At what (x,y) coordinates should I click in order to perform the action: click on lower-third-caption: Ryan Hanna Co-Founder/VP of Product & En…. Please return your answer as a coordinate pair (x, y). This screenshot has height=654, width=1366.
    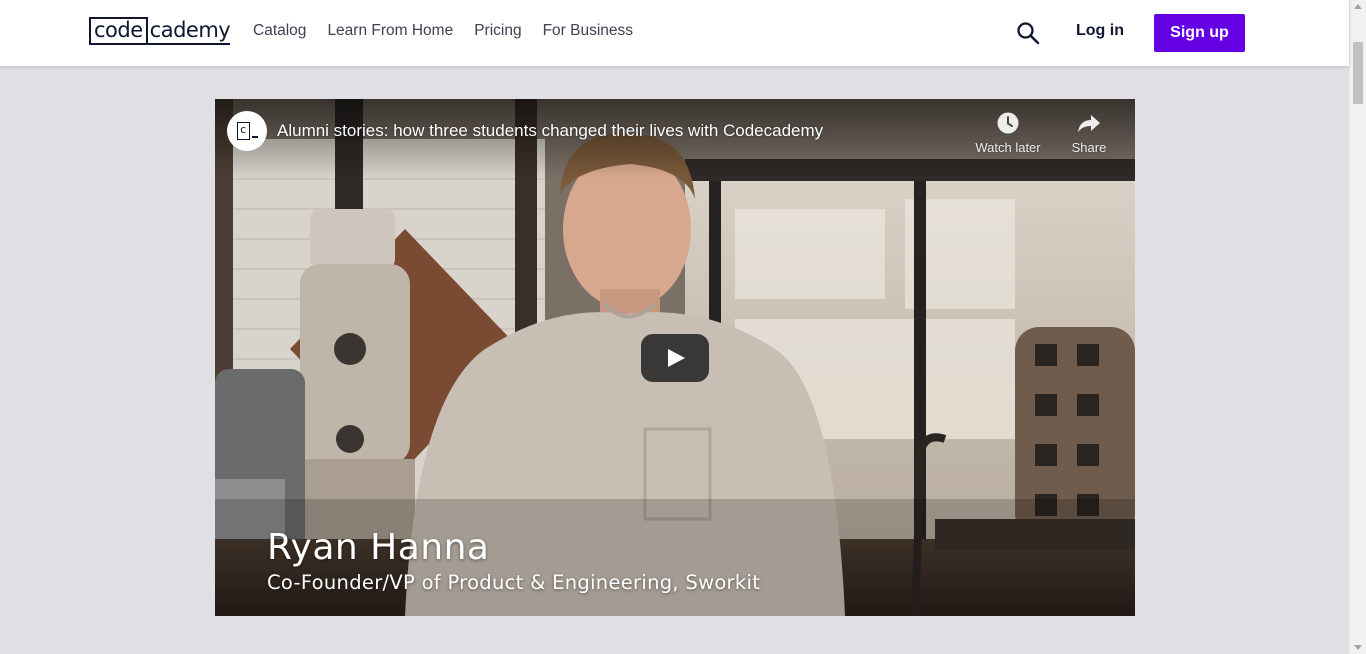
    Looking at the image, I should click on (513, 560).